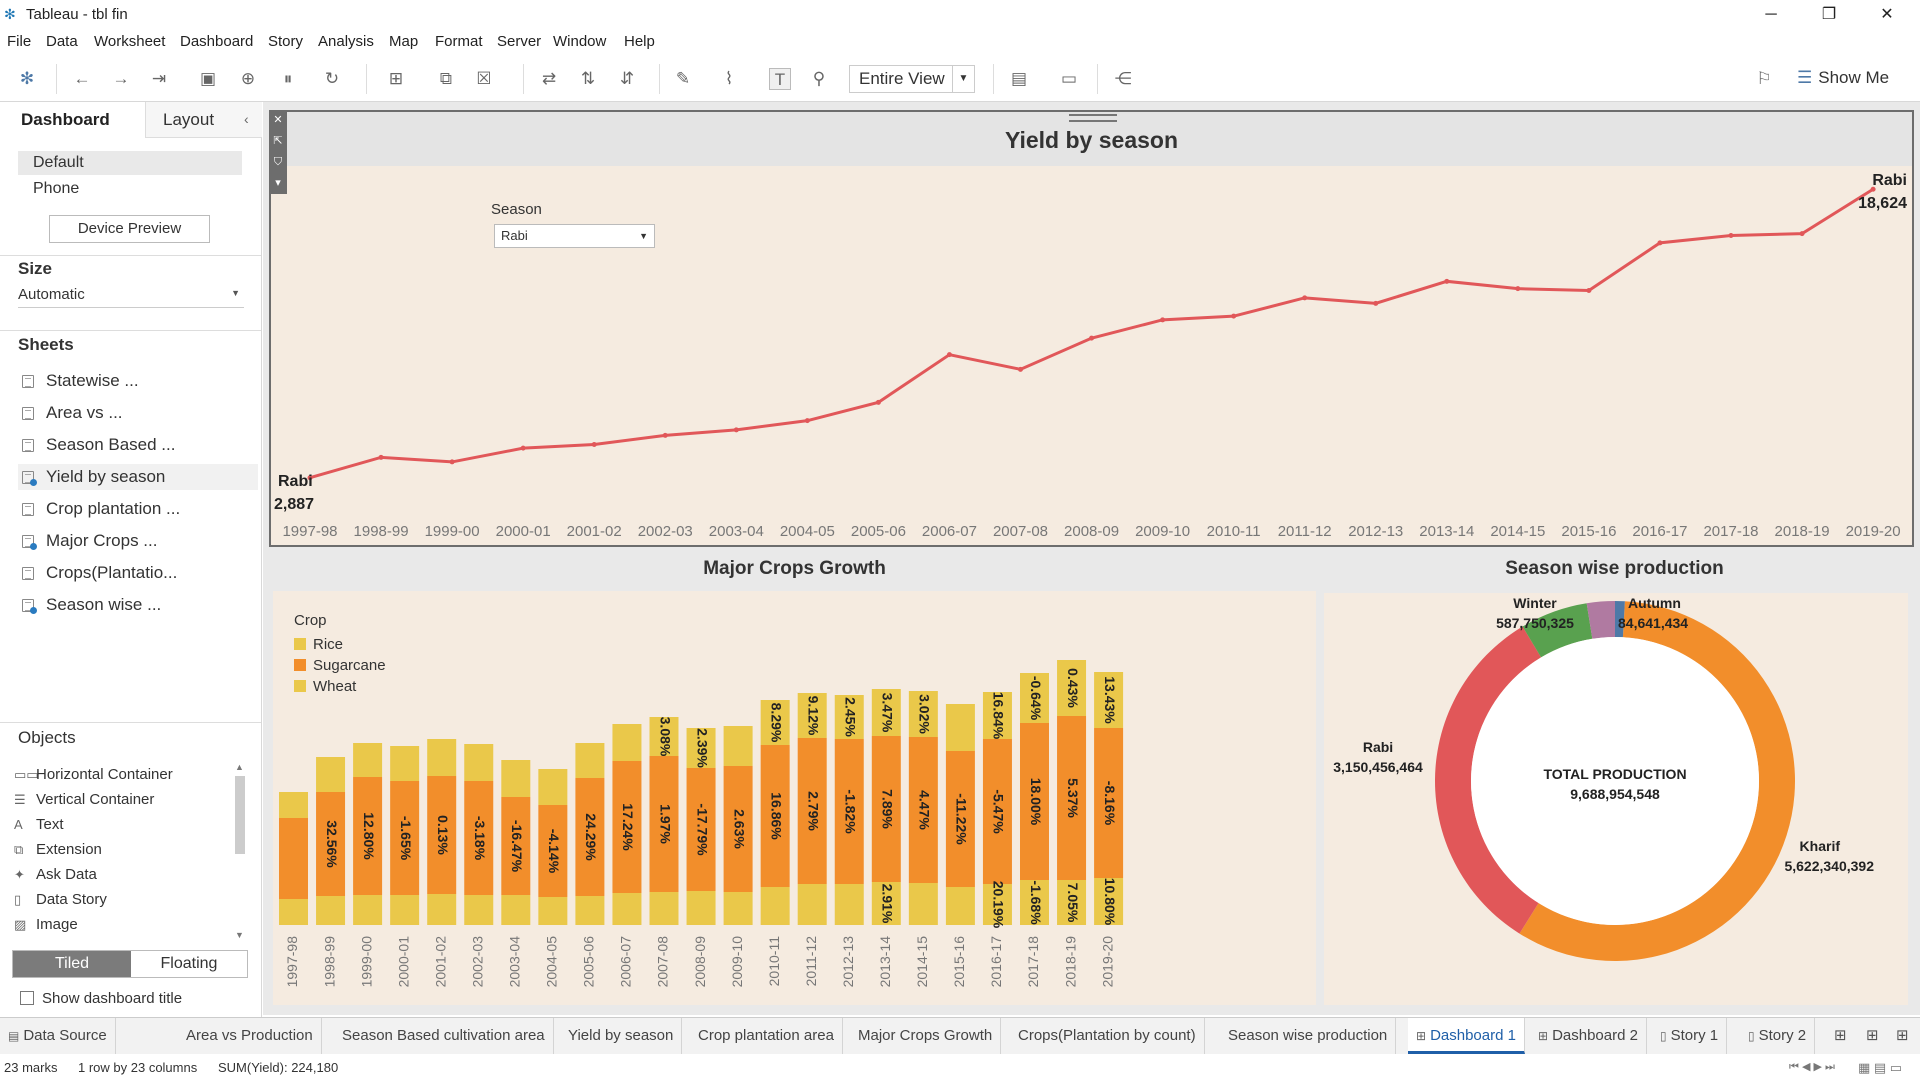 Image resolution: width=1920 pixels, height=1080 pixels. I want to click on highlight-icon: ✎, so click(683, 79).